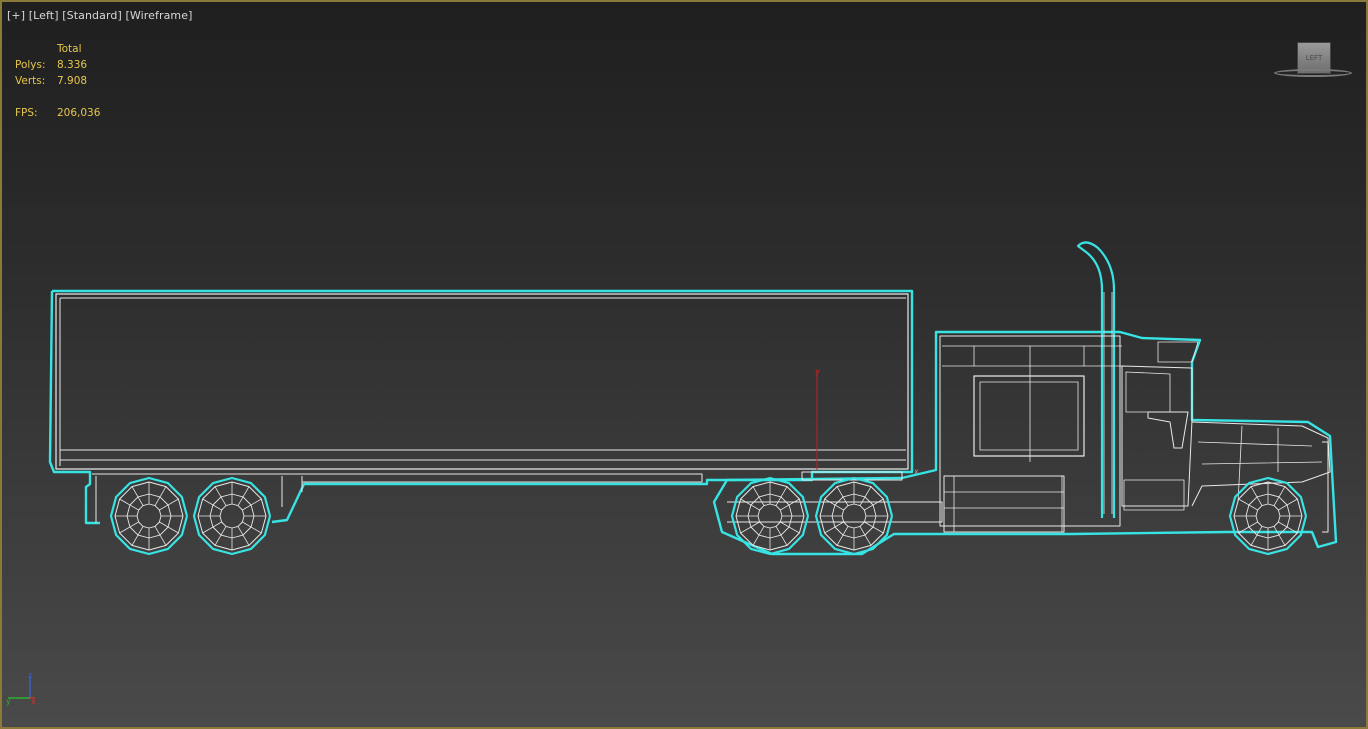 This screenshot has height=729, width=1368. I want to click on pivot-x-label: x, so click(916, 471).